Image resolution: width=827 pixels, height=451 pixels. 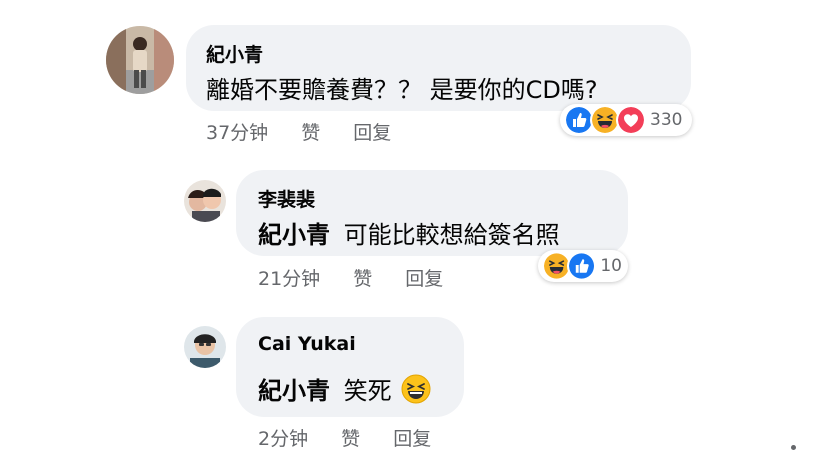 What do you see at coordinates (451, 235) in the screenshot?
I see `comment-body: 可能比較想給簽名照` at bounding box center [451, 235].